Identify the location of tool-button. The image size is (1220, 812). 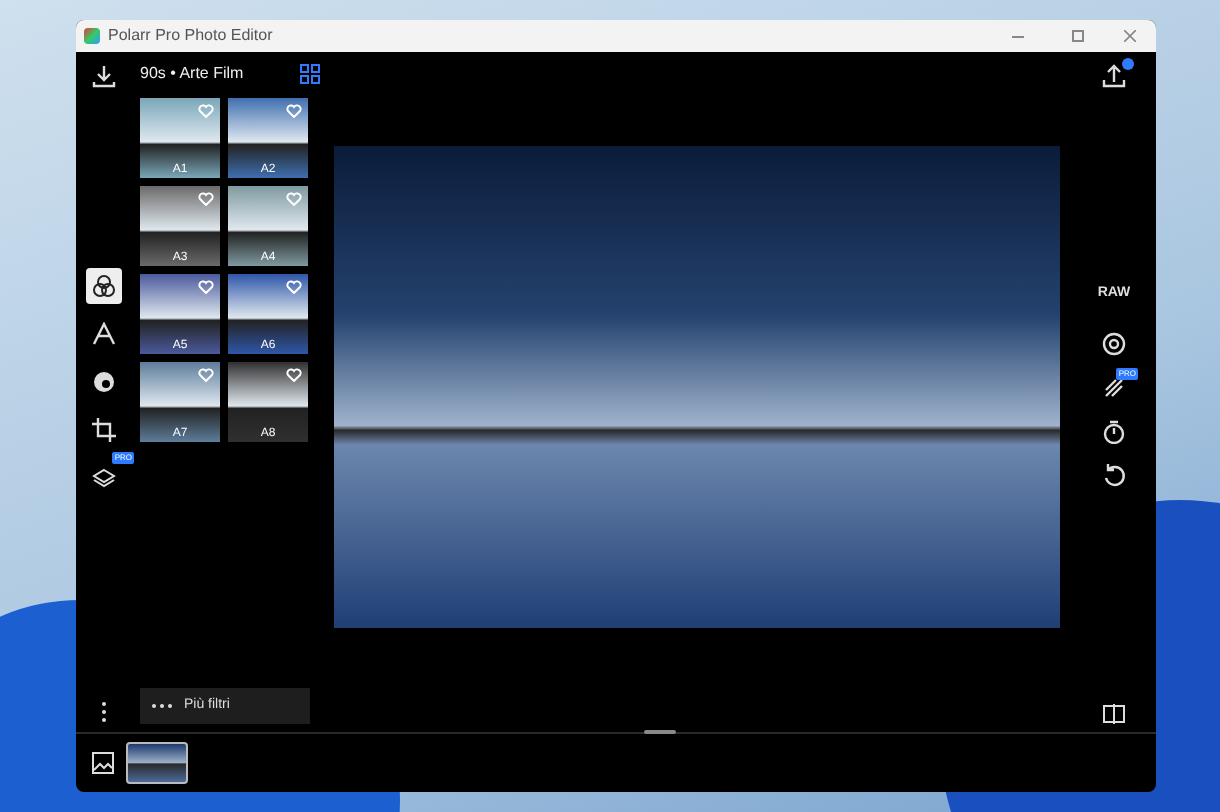
(104, 286).